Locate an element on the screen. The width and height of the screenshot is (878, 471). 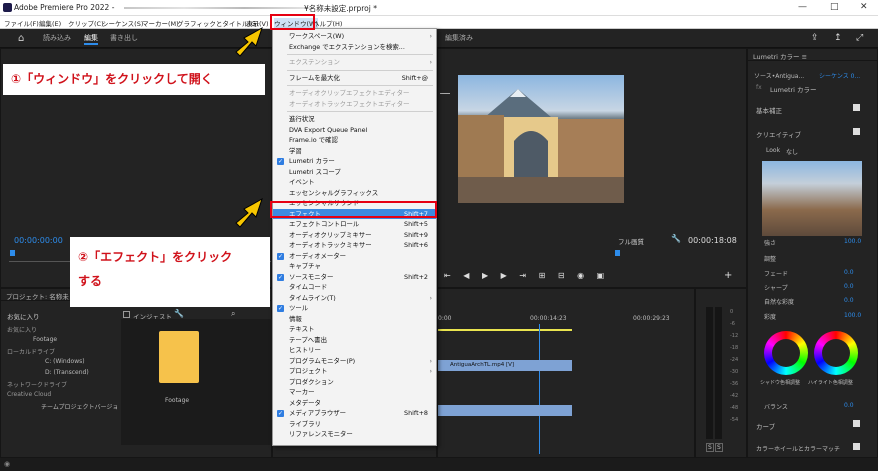
window-menu-item-22: オーディオトラックミキサー Shift+6 is located at coordinates (354, 245).